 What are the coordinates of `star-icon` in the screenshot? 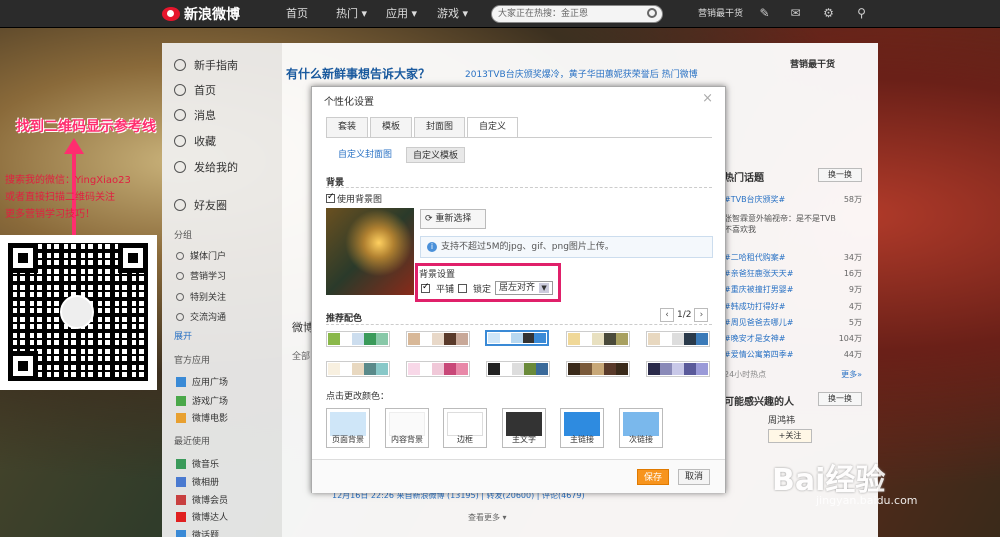 It's located at (180, 141).